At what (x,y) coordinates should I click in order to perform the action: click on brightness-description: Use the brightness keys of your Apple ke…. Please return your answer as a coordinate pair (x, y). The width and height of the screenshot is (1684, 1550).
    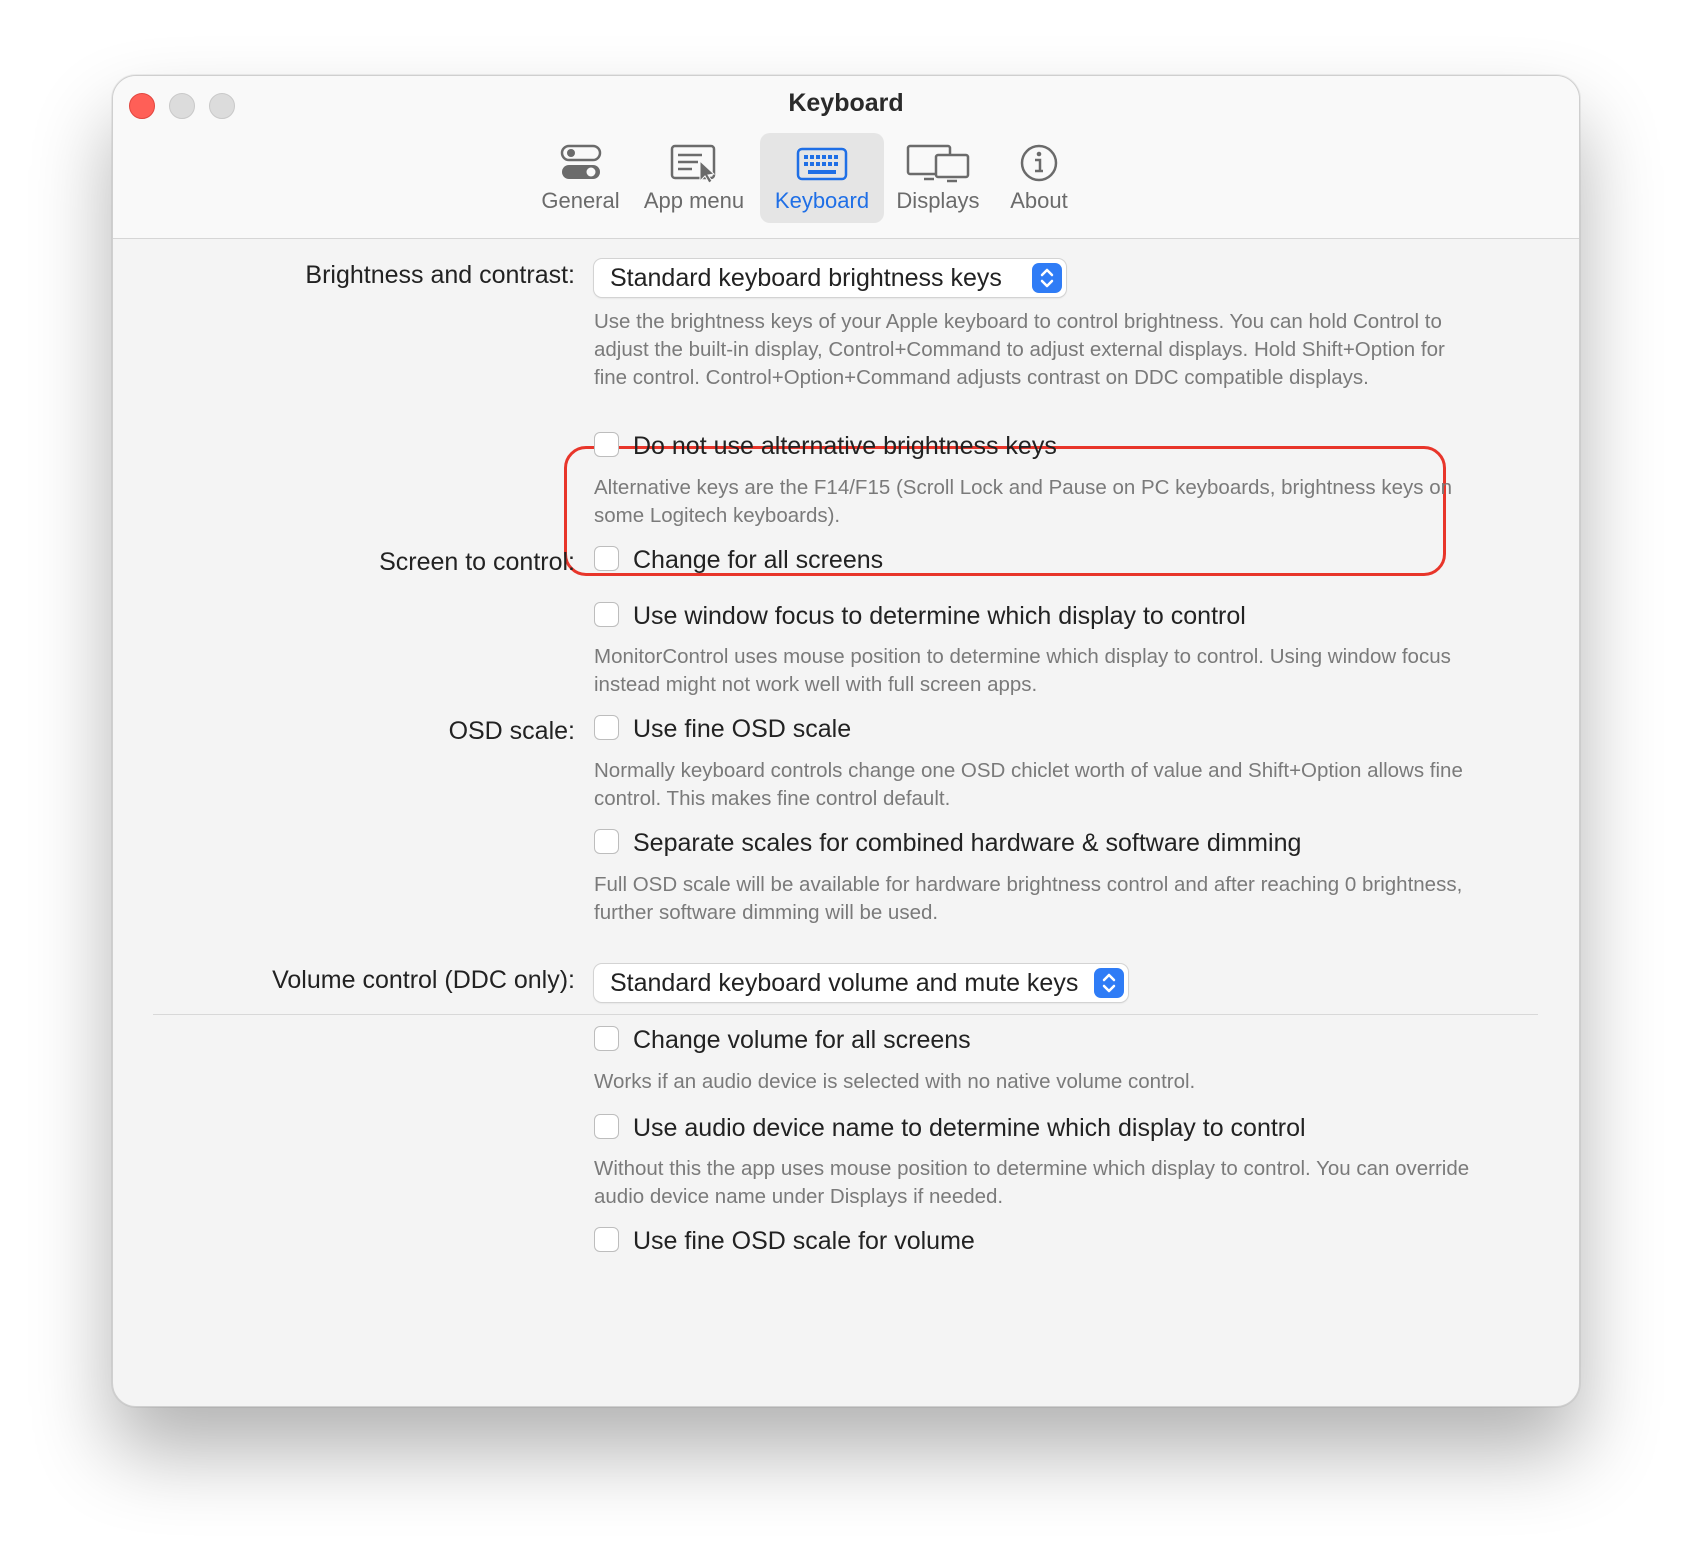
    Looking at the image, I should click on (1019, 349).